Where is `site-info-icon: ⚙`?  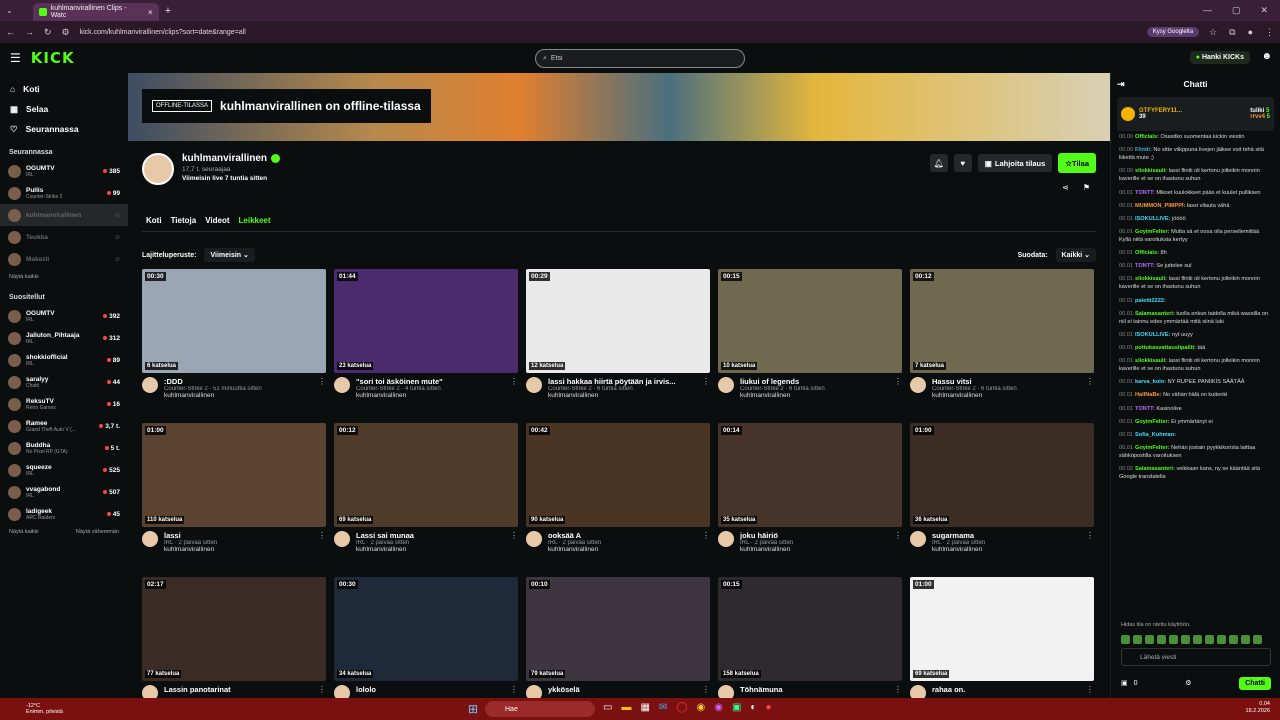
site-info-icon: ⚙ is located at coordinates (66, 32).